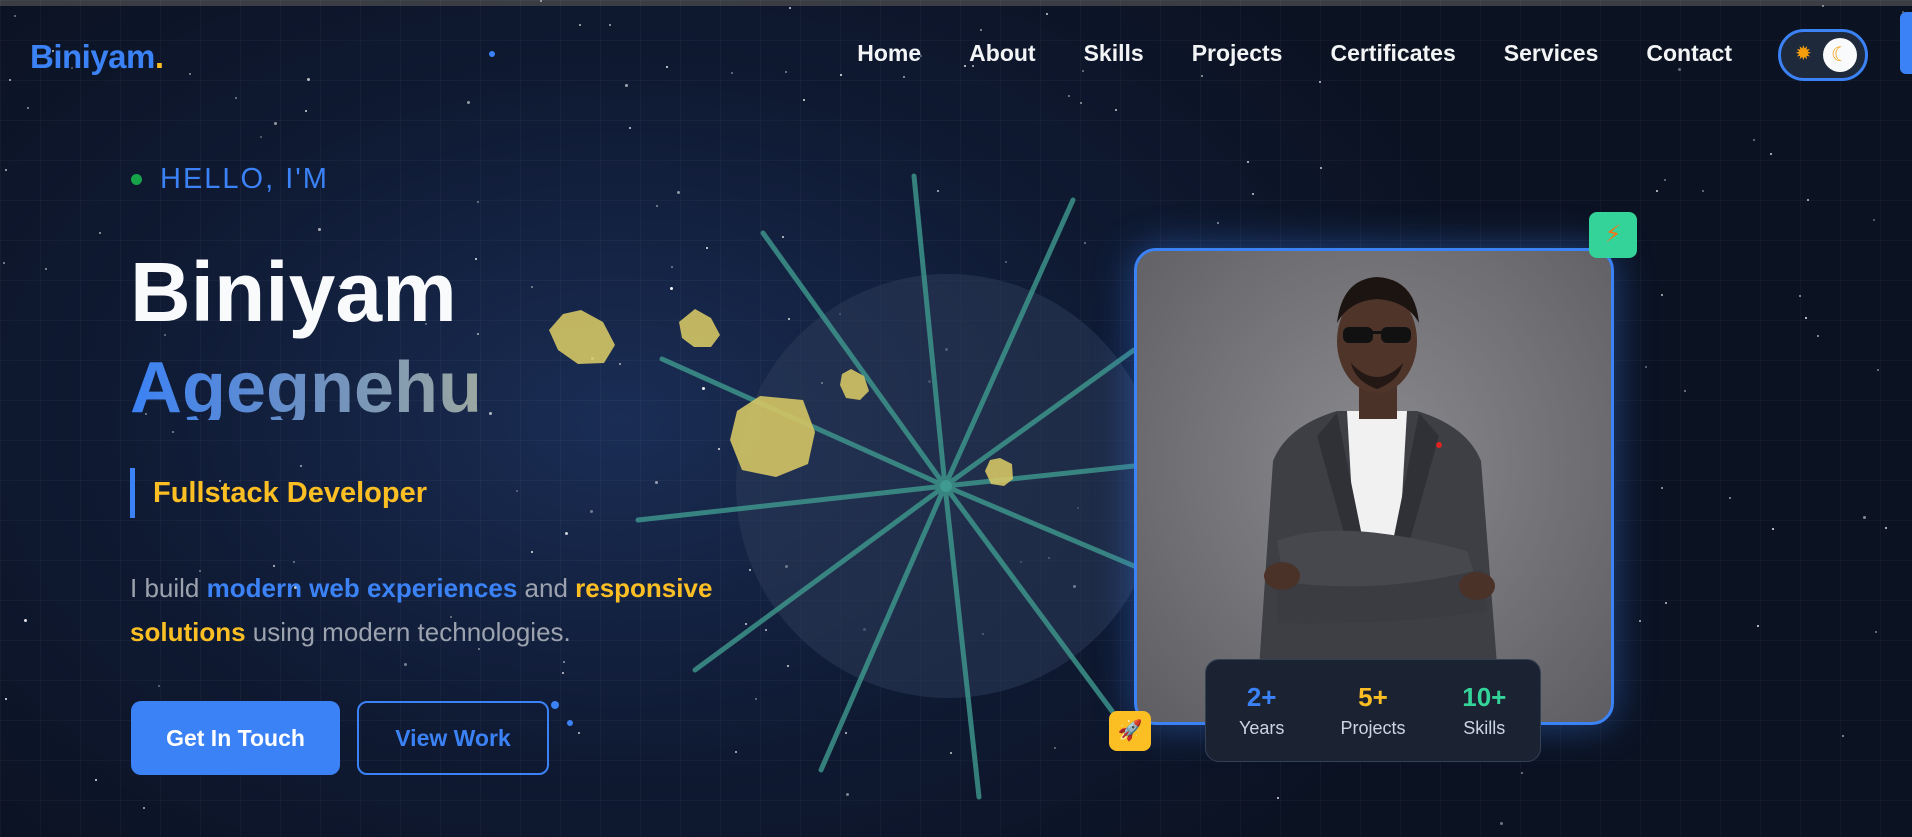  What do you see at coordinates (1261, 696) in the screenshot?
I see `stat-value: 2+` at bounding box center [1261, 696].